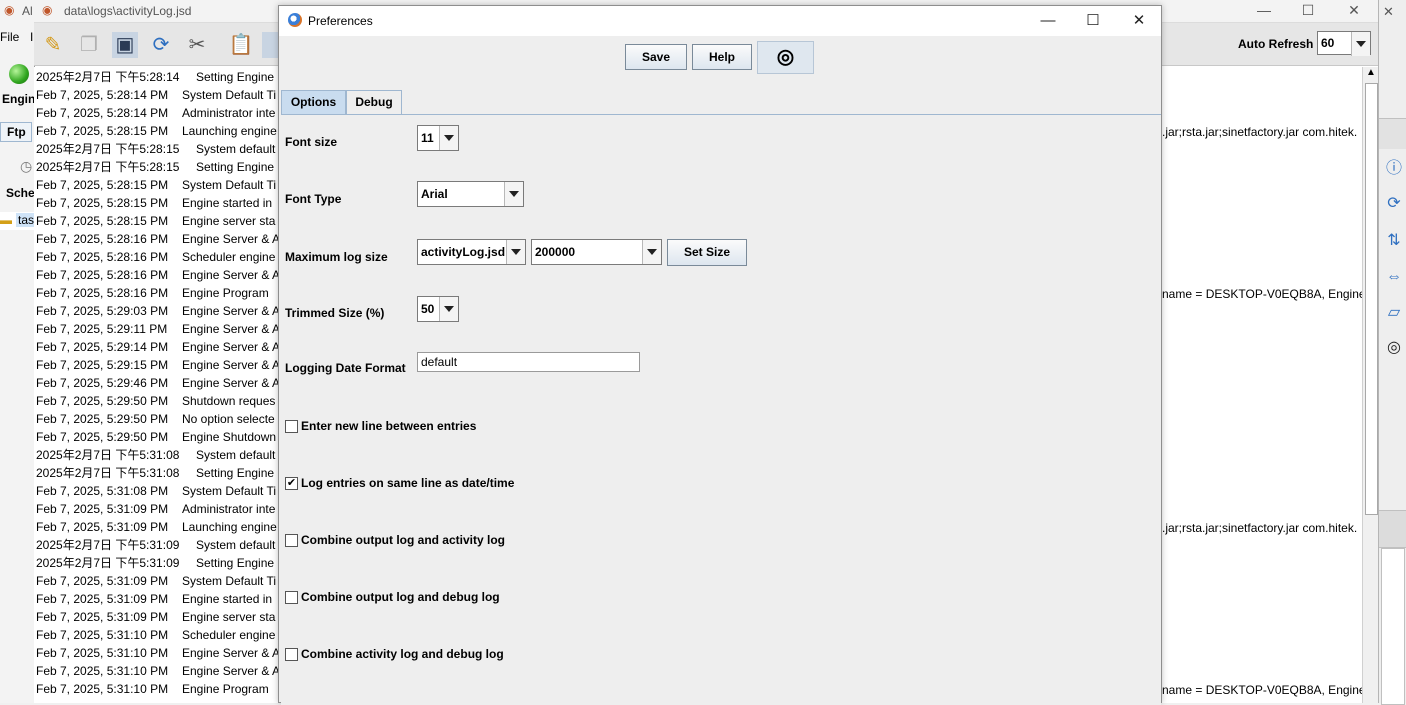 This screenshot has width=1406, height=705. Describe the element at coordinates (155, 563) in the screenshot. I see `log-row: 2025年2月7日 下午5:31:09 Setting Engine` at that location.